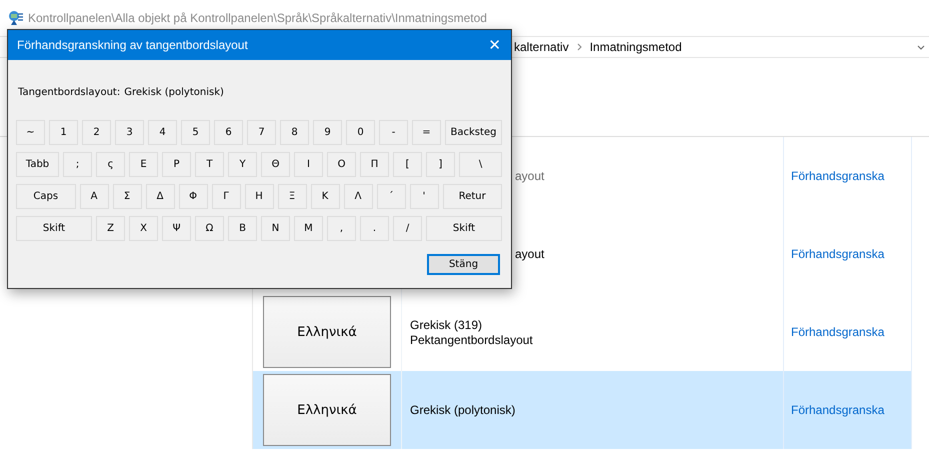 This screenshot has width=929, height=457. I want to click on keyboard-key: Φ, so click(193, 196).